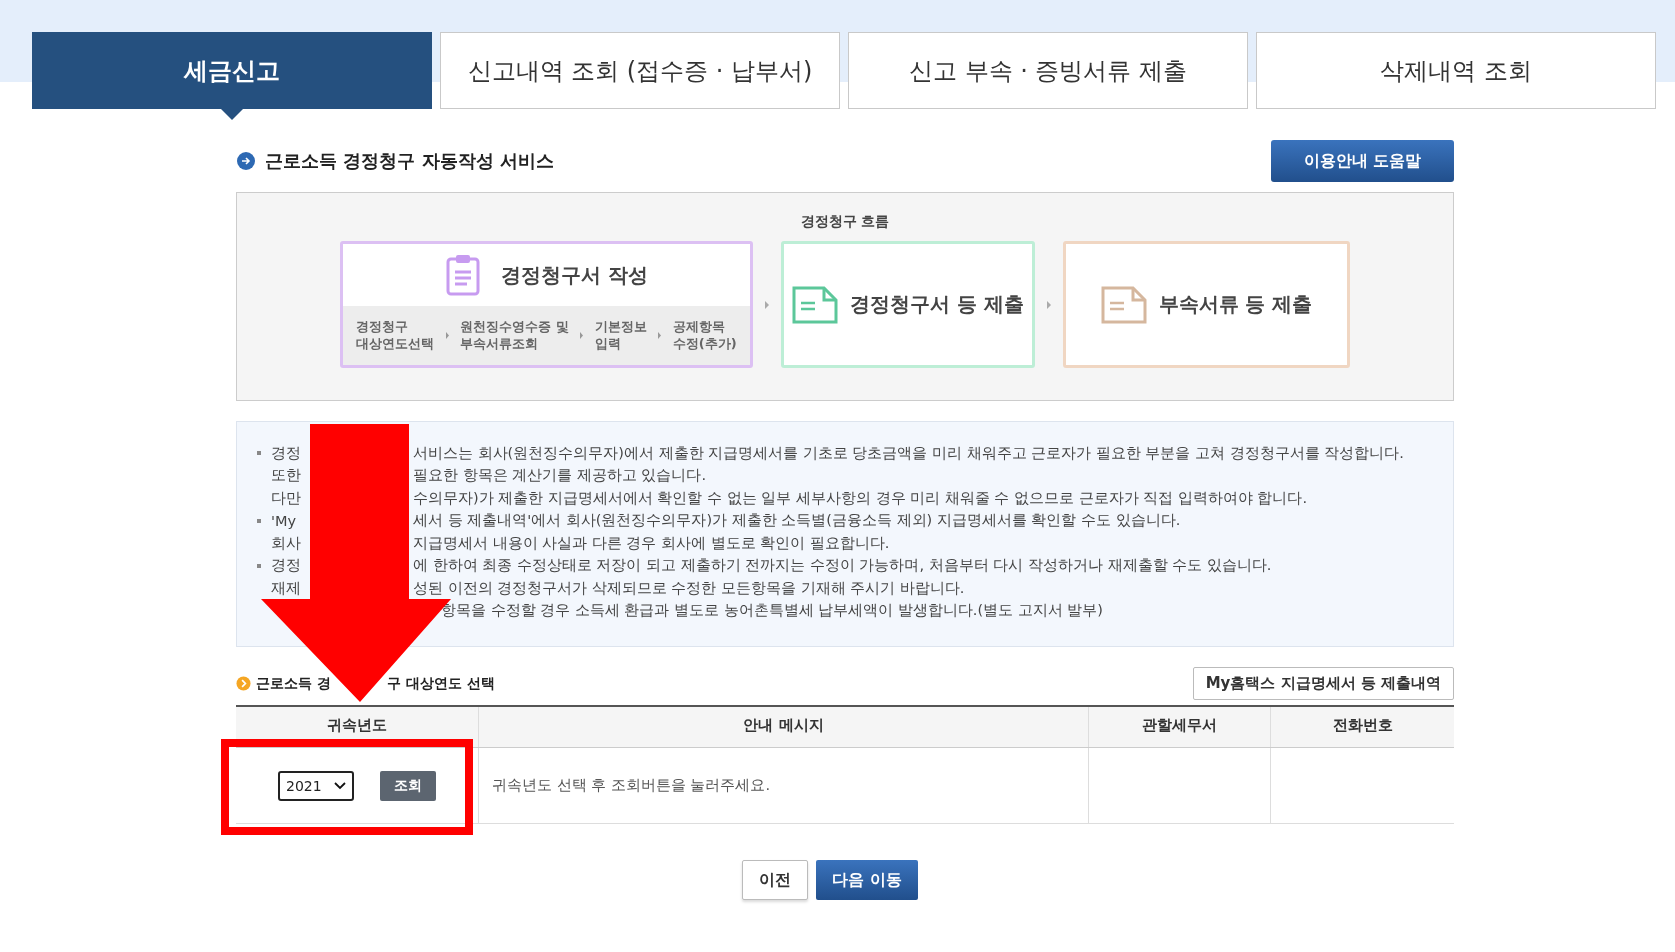 Image resolution: width=1675 pixels, height=952 pixels. I want to click on records-button: My홈택스 지급명세서 등 제출내역, so click(1323, 683).